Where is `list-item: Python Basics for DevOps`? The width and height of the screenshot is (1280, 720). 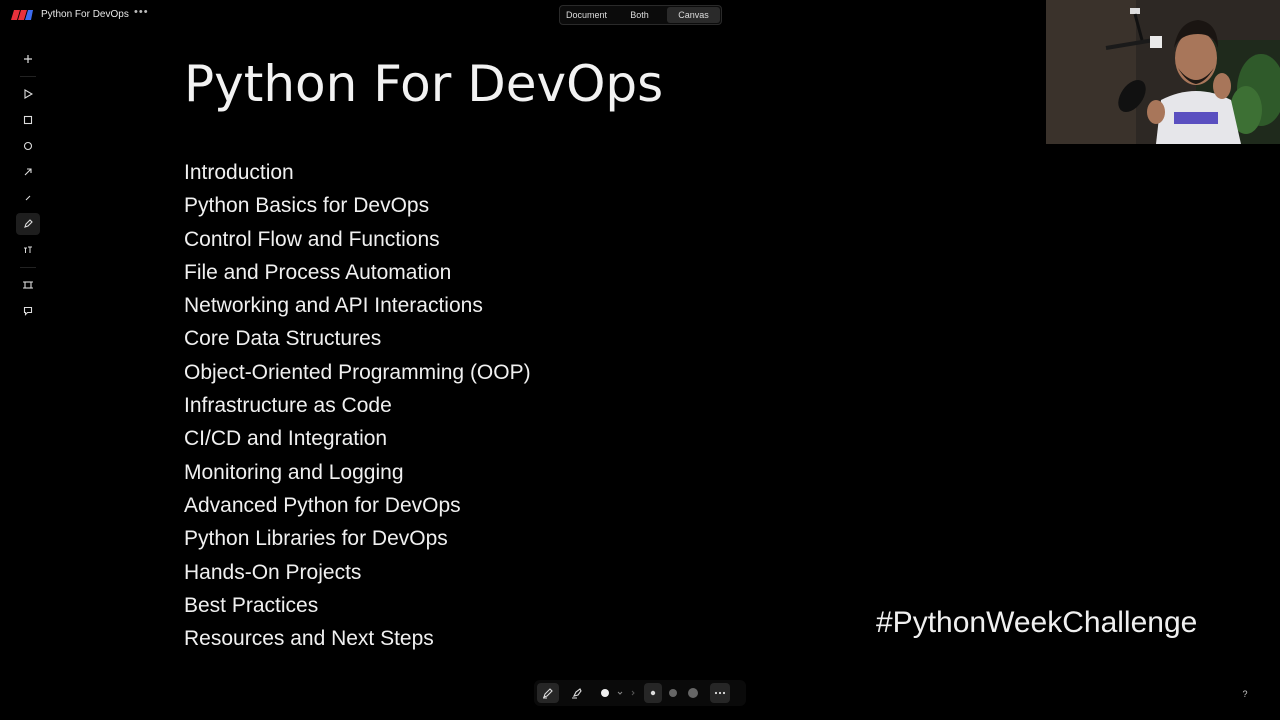 list-item: Python Basics for DevOps is located at coordinates (307, 206).